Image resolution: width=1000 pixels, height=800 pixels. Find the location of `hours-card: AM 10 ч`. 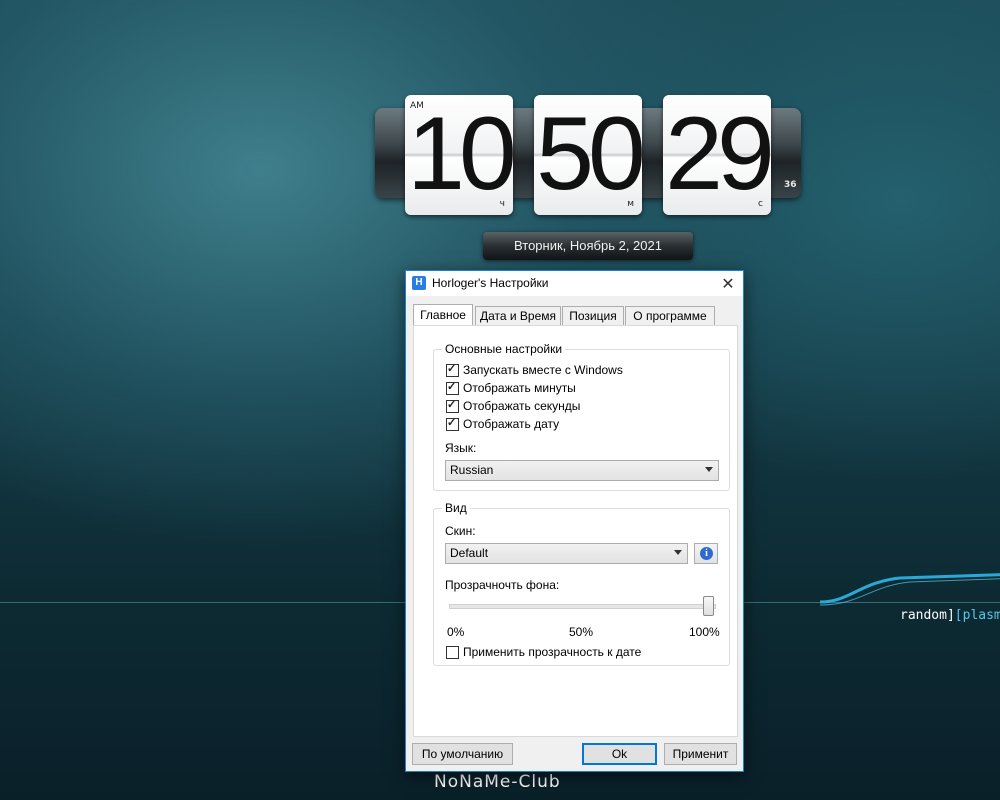

hours-card: AM 10 ч is located at coordinates (459, 155).